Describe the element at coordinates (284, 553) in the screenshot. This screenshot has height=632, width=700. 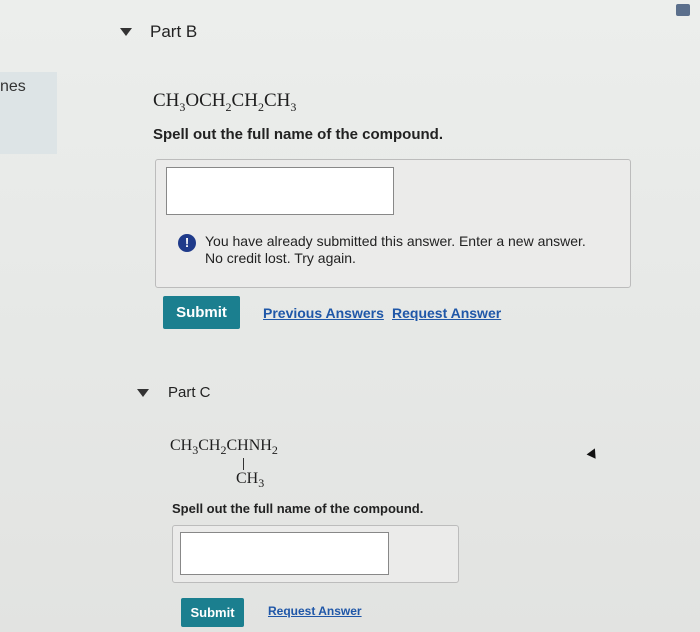
I see `part-c-answer-input` at that location.